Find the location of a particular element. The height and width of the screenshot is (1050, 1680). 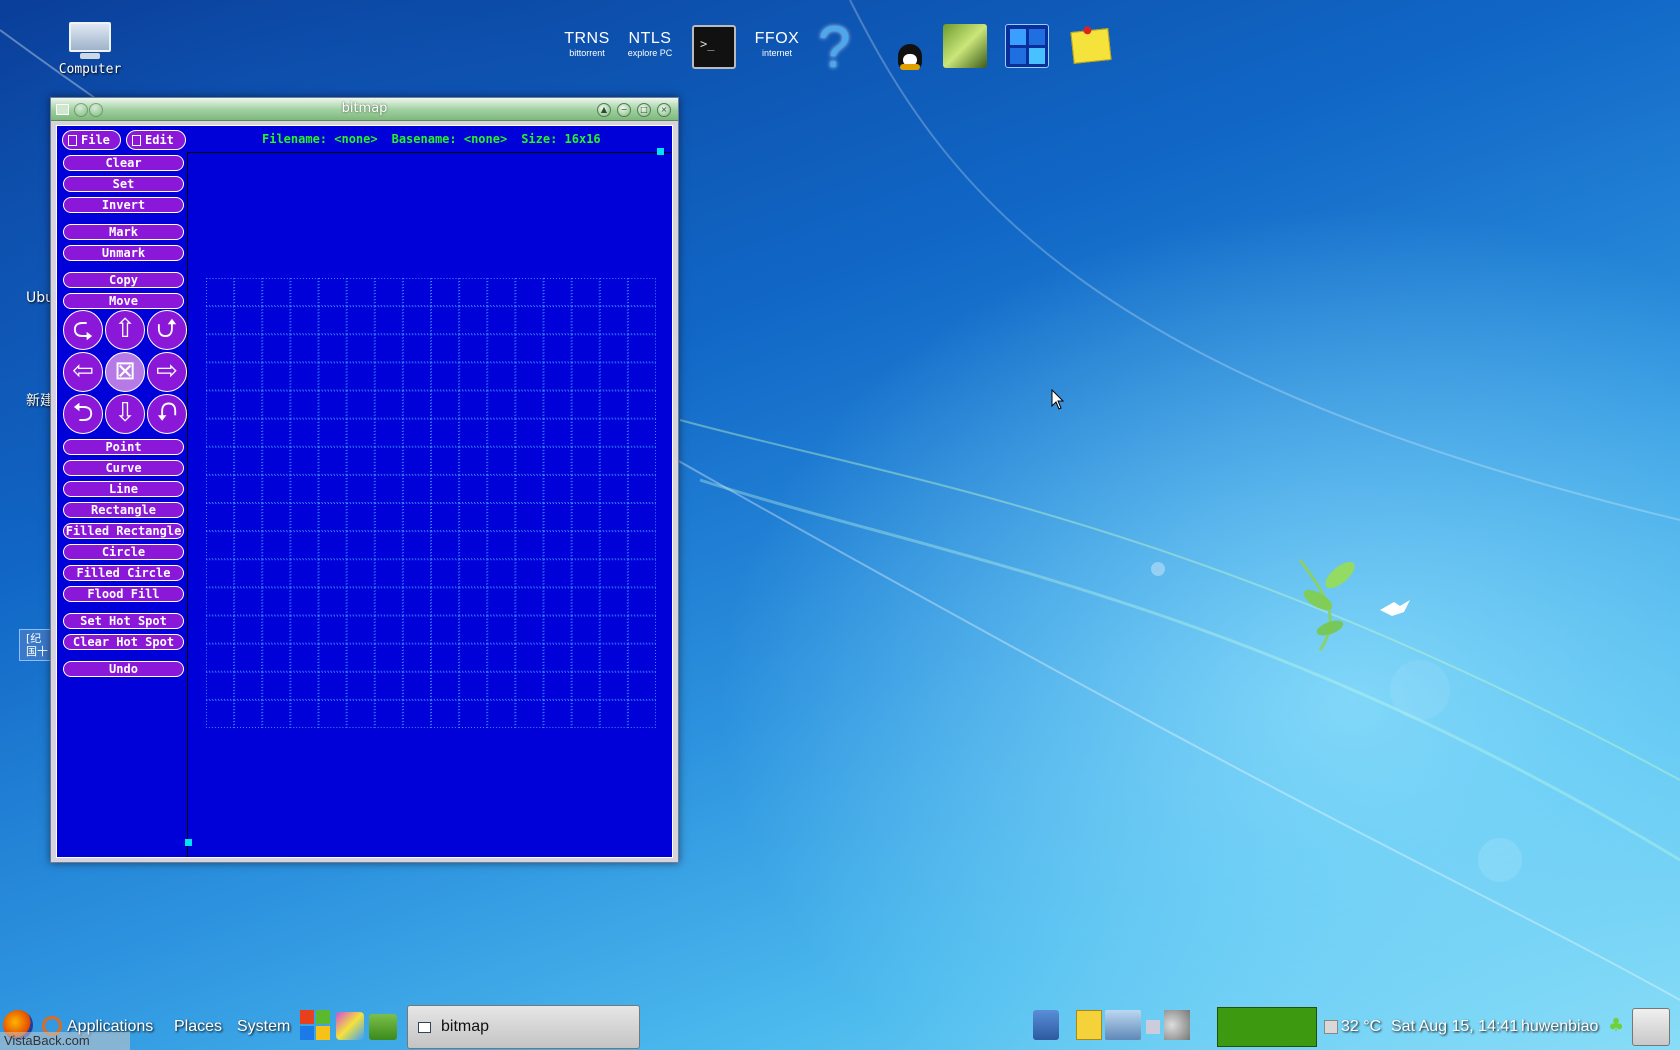

system-menu: System is located at coordinates (263, 1027).